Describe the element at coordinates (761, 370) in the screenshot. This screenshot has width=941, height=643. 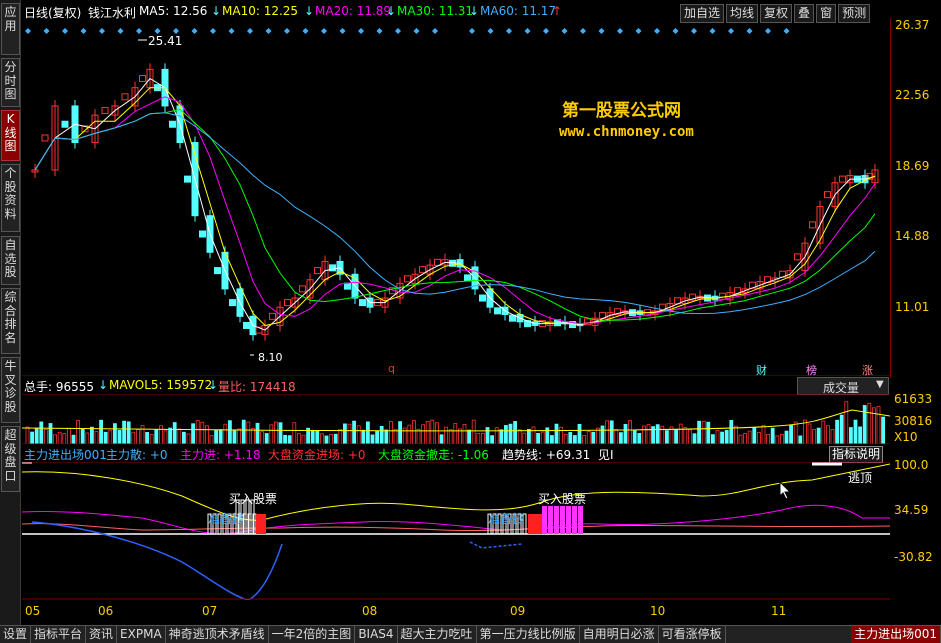
I see `marker-finance: 财` at that location.